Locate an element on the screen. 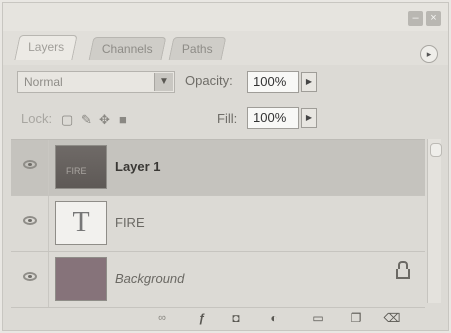  minimize-icon: – is located at coordinates (415, 18).